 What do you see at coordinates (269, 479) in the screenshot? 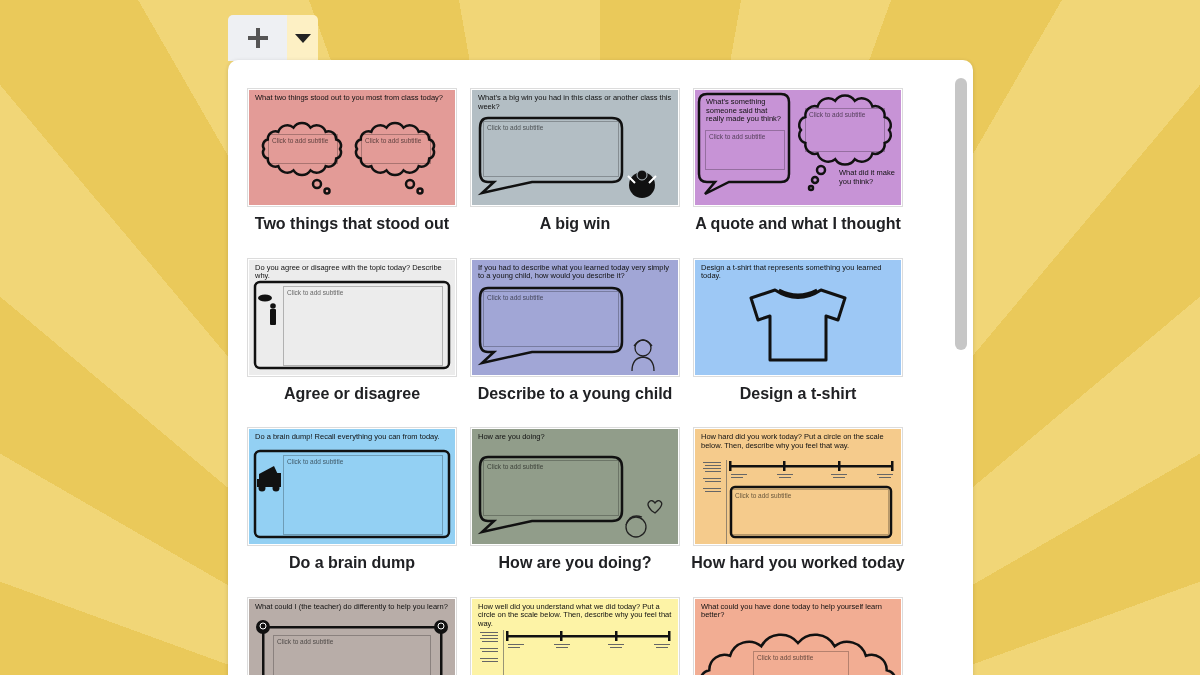
I see `dump-truck-icon` at bounding box center [269, 479].